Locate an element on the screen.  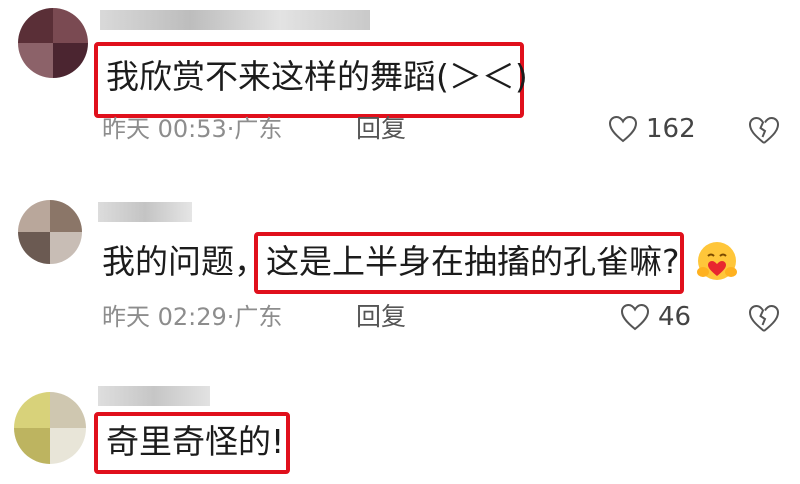
like-count: 162 is located at coordinates (671, 129).